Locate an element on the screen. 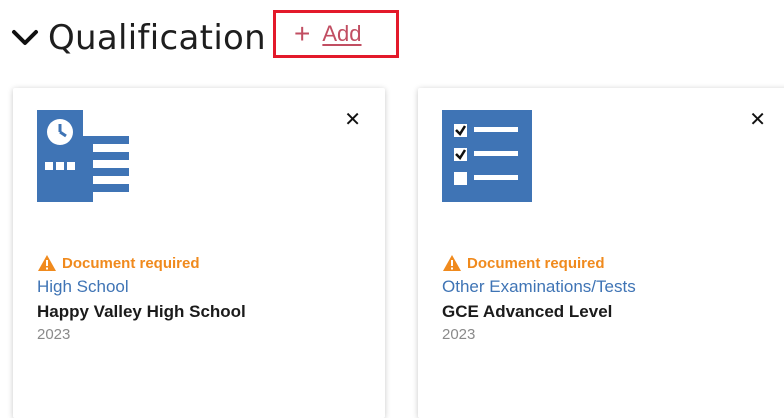 The height and width of the screenshot is (418, 784). qualification-category: High School is located at coordinates (83, 286).